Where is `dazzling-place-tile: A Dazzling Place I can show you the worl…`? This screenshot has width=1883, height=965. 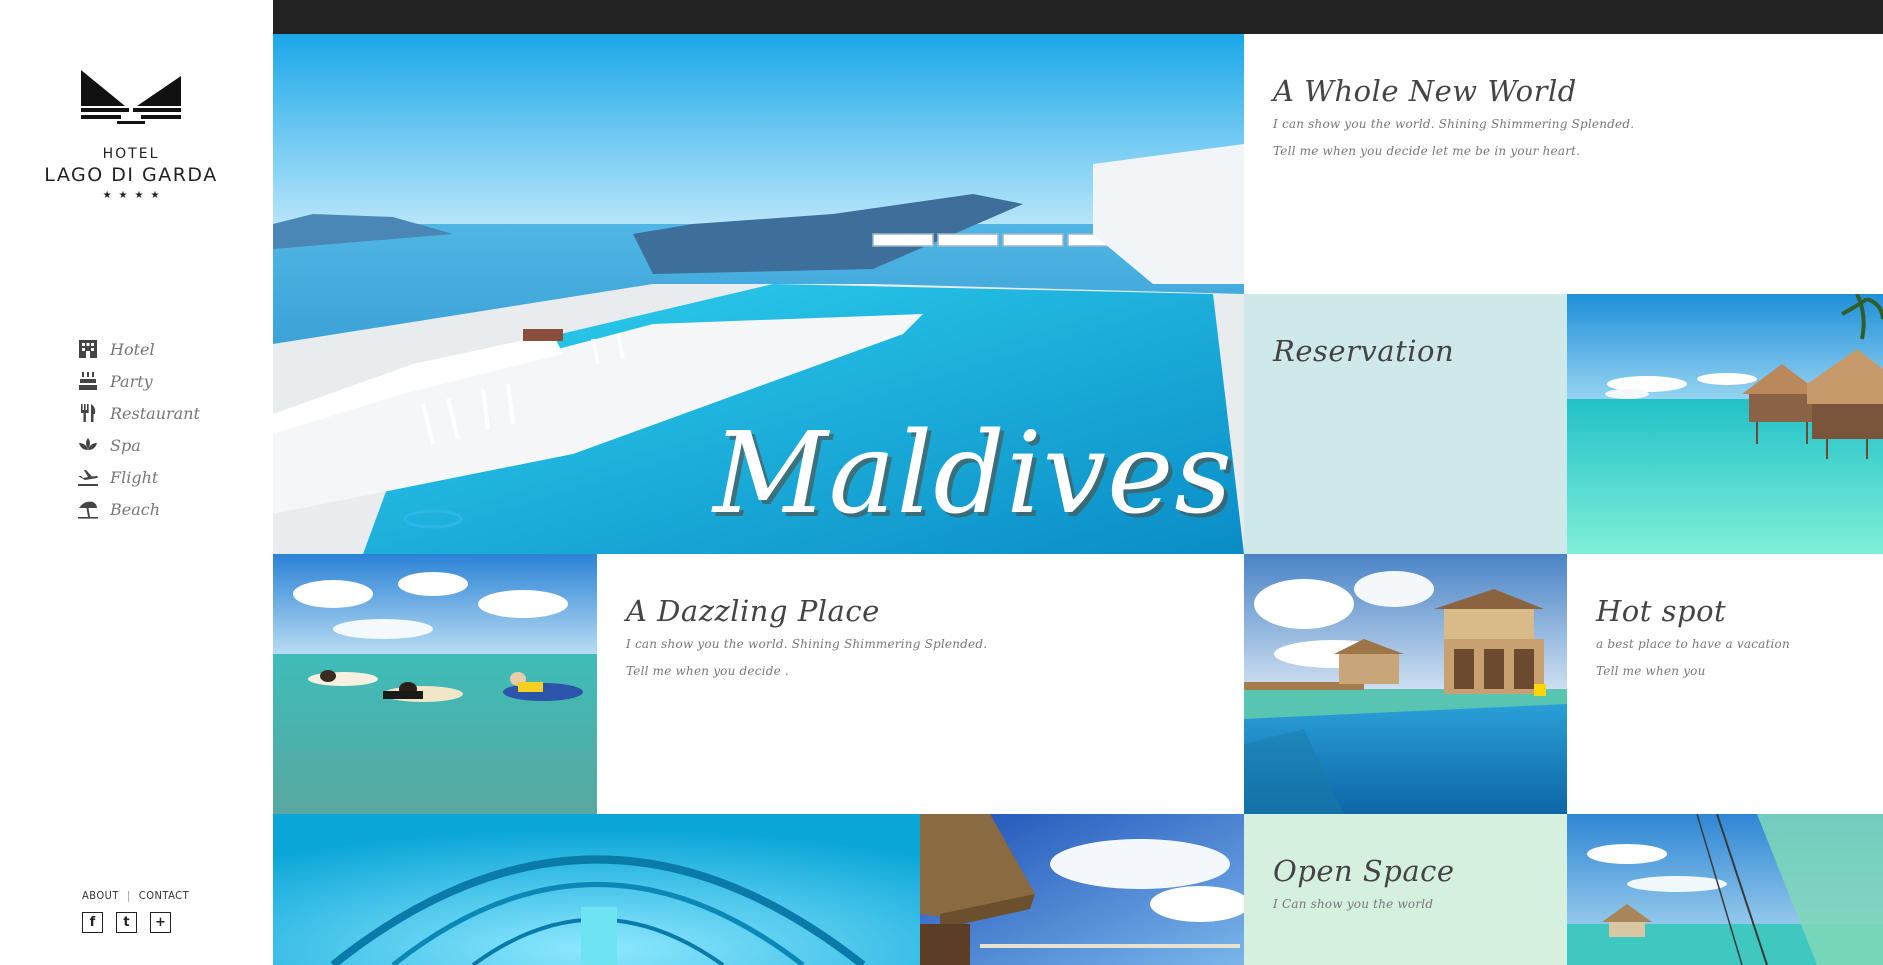 dazzling-place-tile: A Dazzling Place I can show you the worl… is located at coordinates (920, 684).